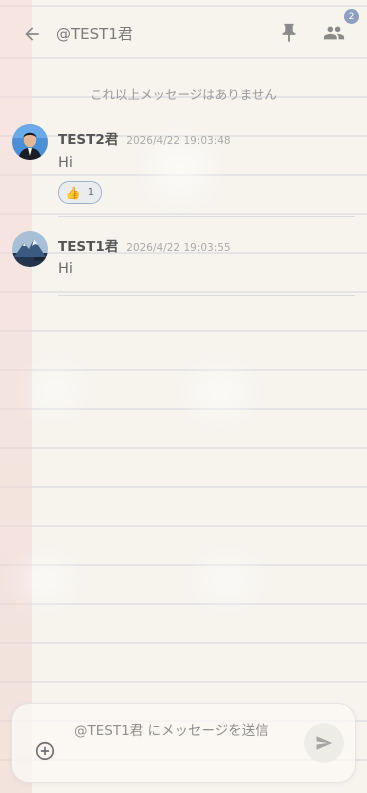 The height and width of the screenshot is (793, 367). What do you see at coordinates (178, 248) in the screenshot?
I see `message-timestamp: 2026/4/22 19:03:55` at bounding box center [178, 248].